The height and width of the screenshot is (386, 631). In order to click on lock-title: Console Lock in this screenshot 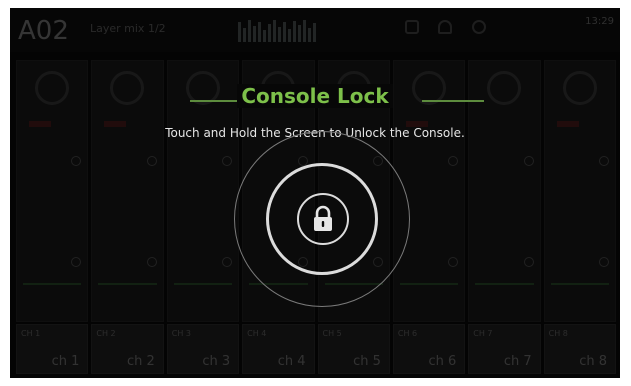, I will do `click(315, 96)`.